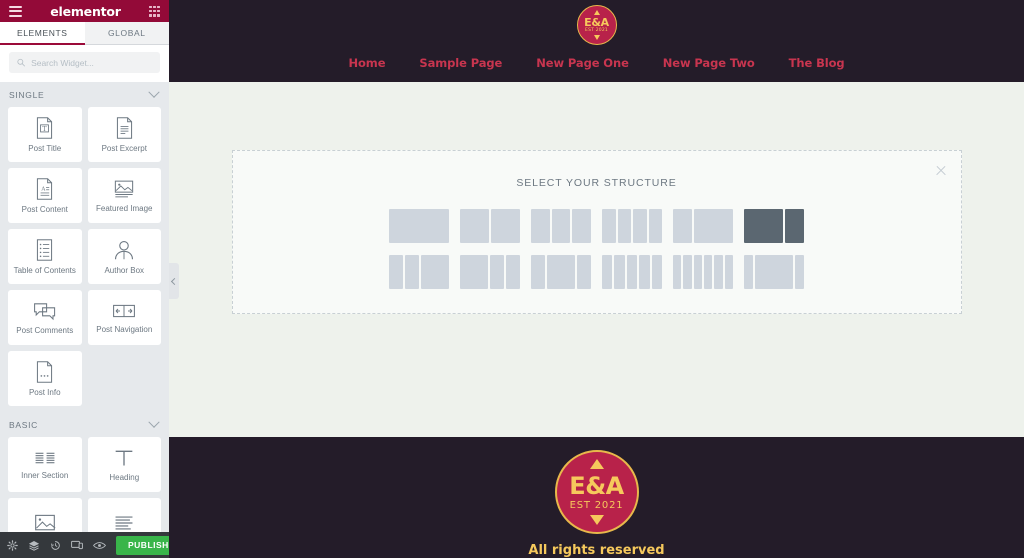  I want to click on section-header-single: SINGLE, so click(84, 94).